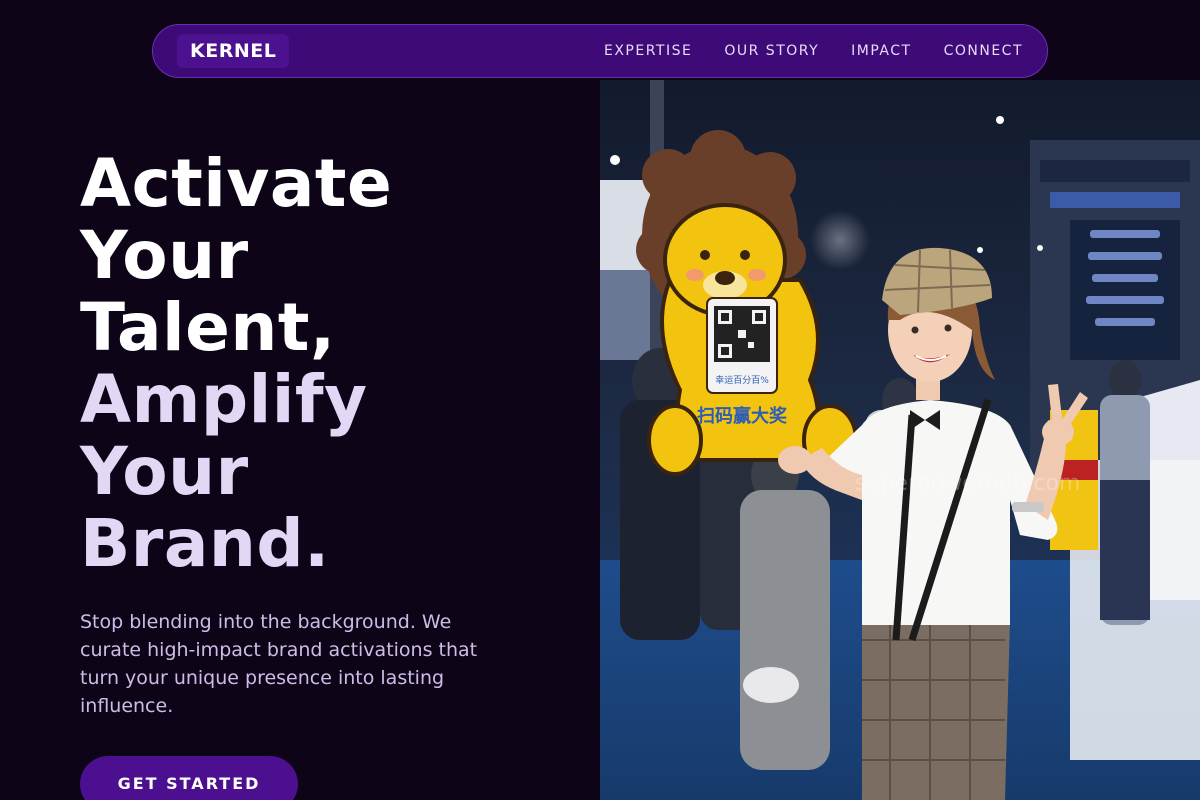 The height and width of the screenshot is (800, 1200). I want to click on nav-link-expertise: EXPERTISE, so click(648, 51).